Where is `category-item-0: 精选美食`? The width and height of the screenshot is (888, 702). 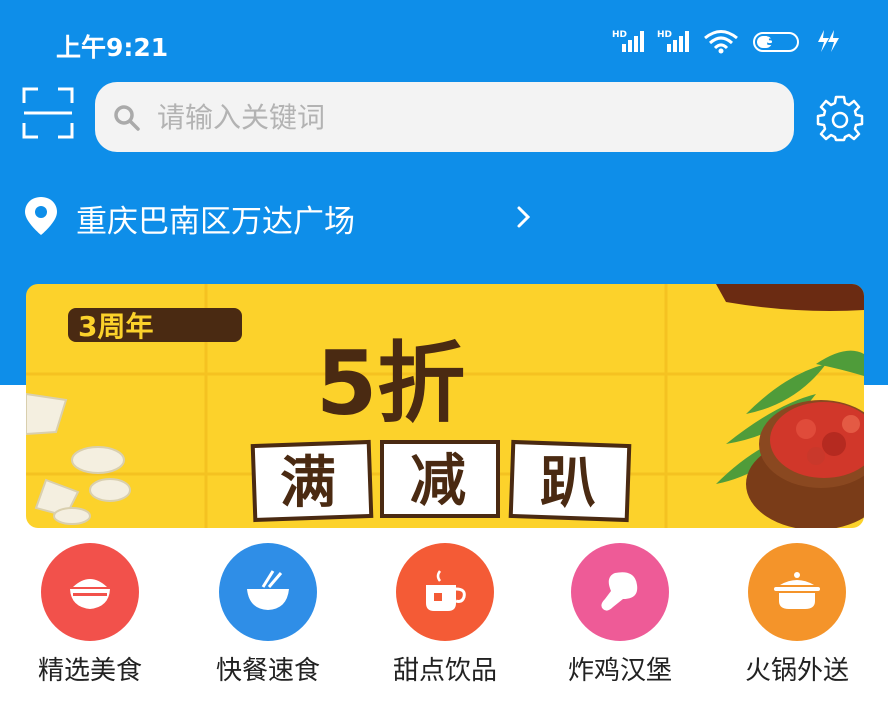
category-item-0: 精选美食 is located at coordinates (90, 615).